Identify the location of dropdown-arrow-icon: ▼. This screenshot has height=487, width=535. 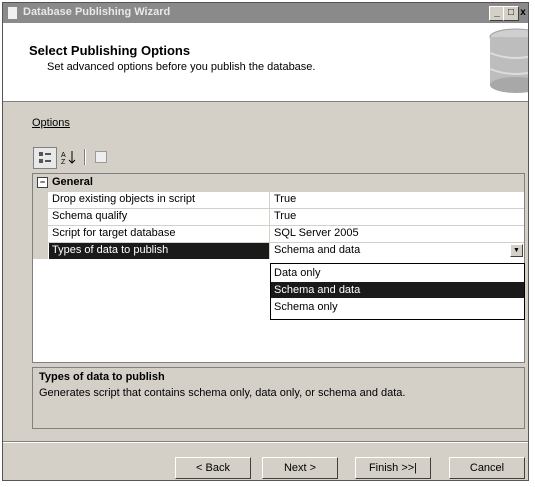
(516, 250).